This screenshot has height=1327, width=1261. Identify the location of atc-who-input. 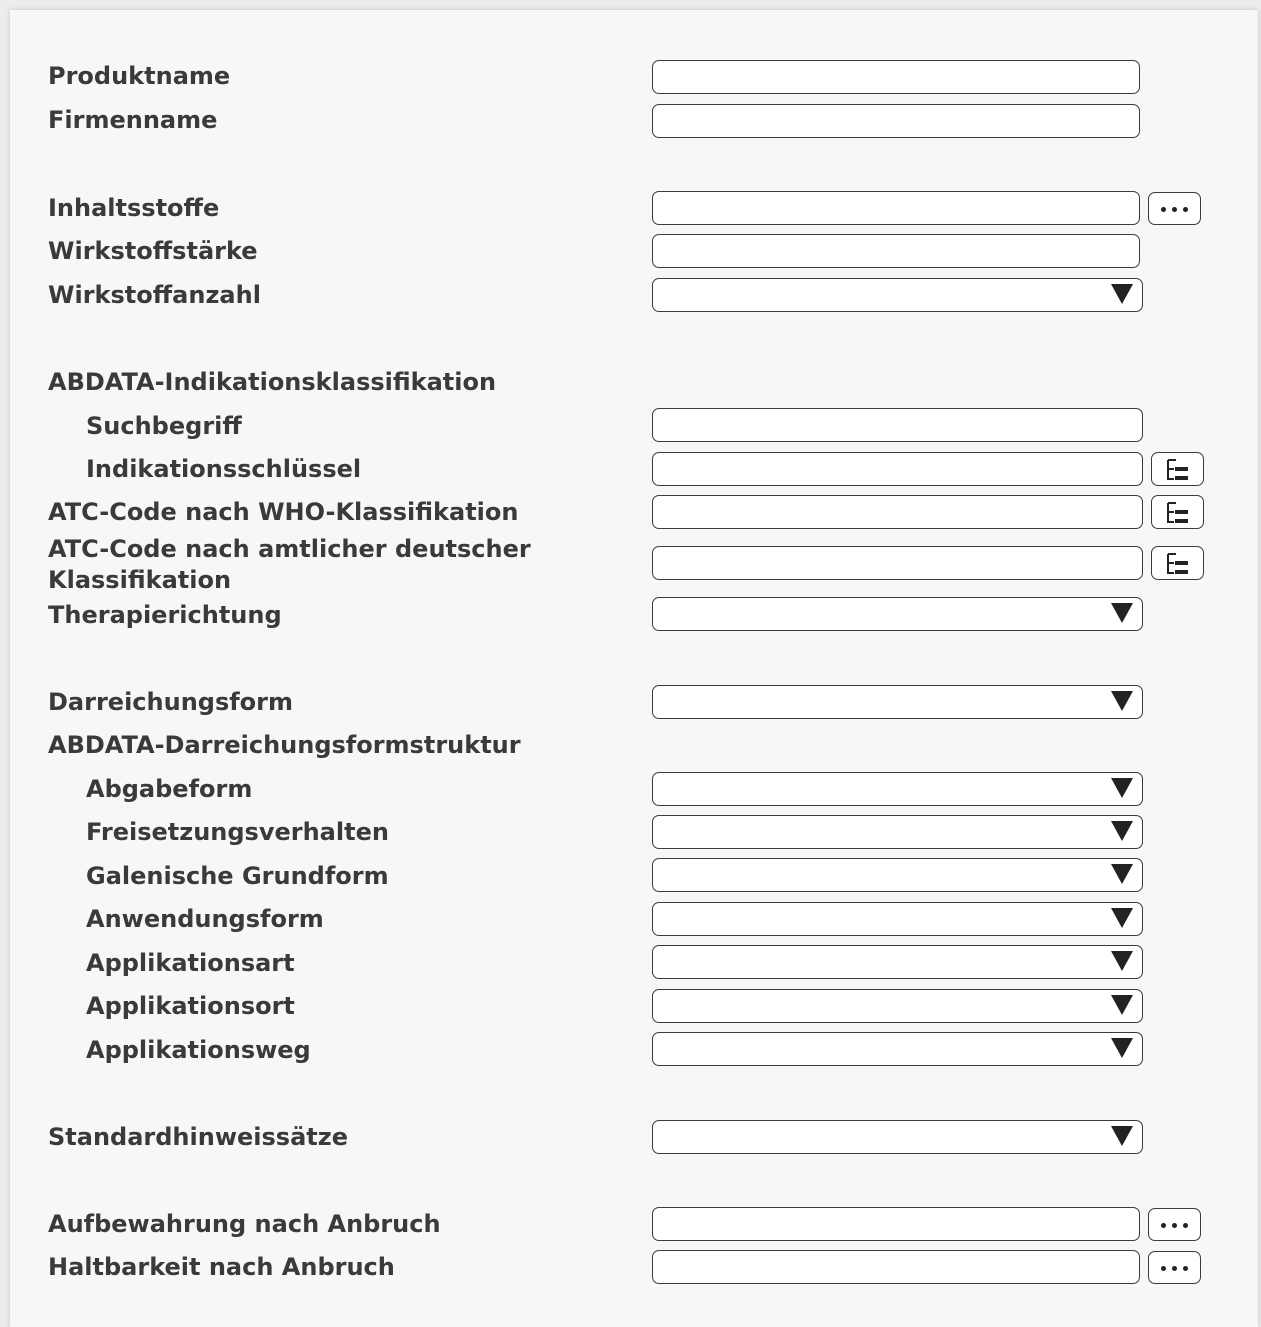
(897, 512).